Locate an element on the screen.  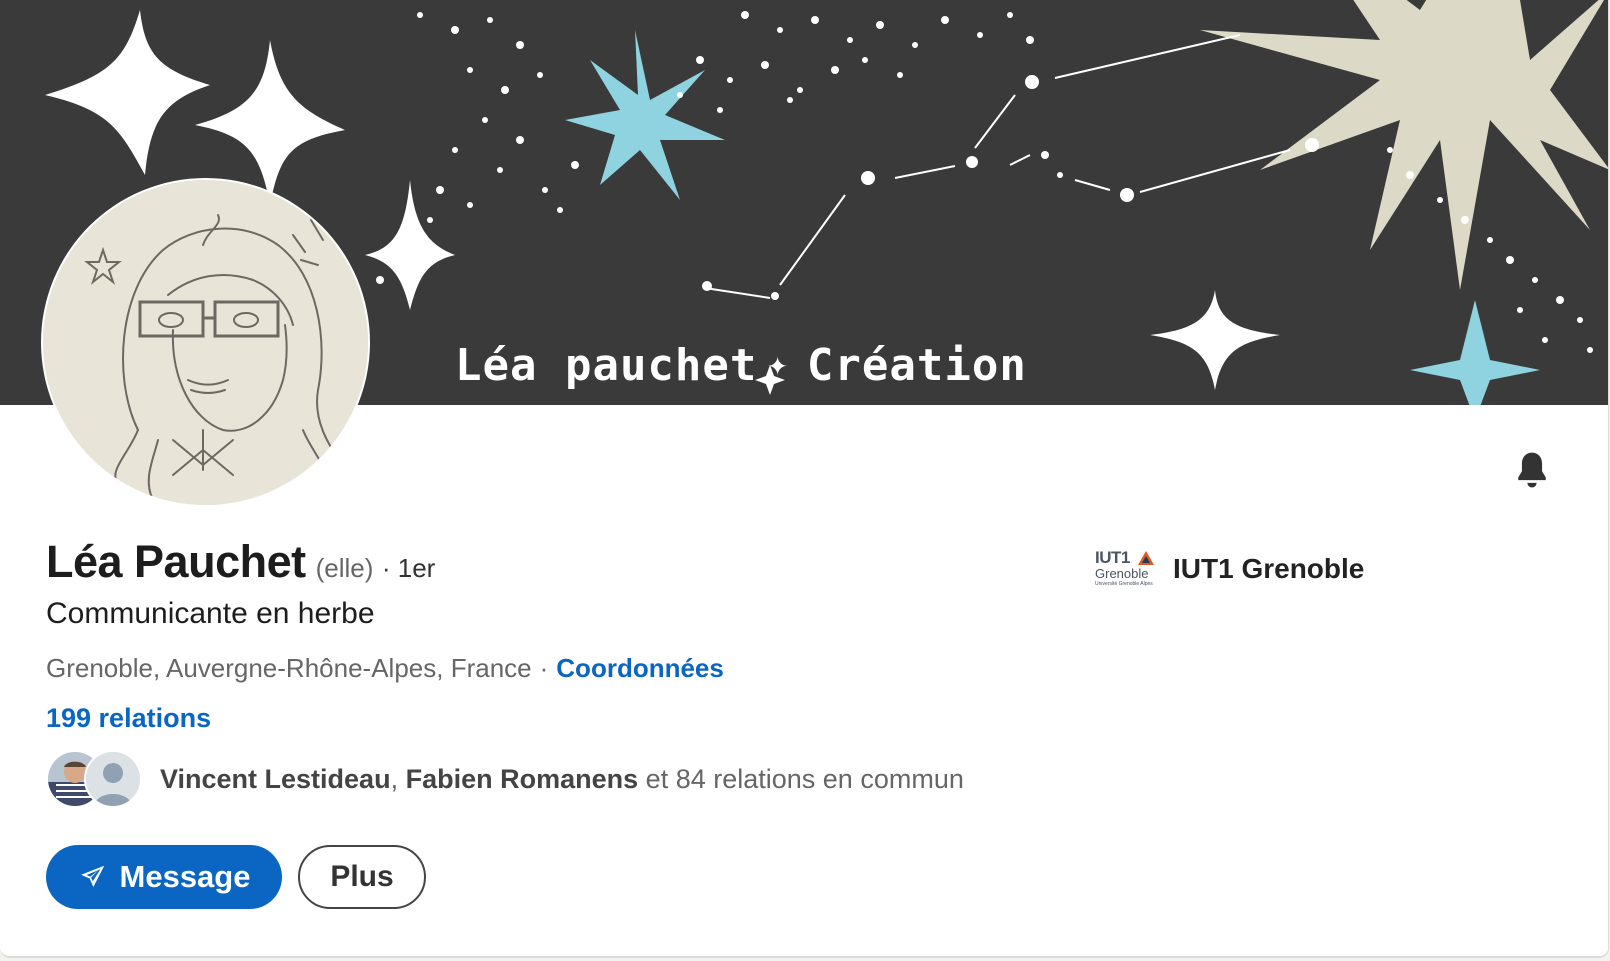
blue-star-small is located at coordinates (1475, 352).